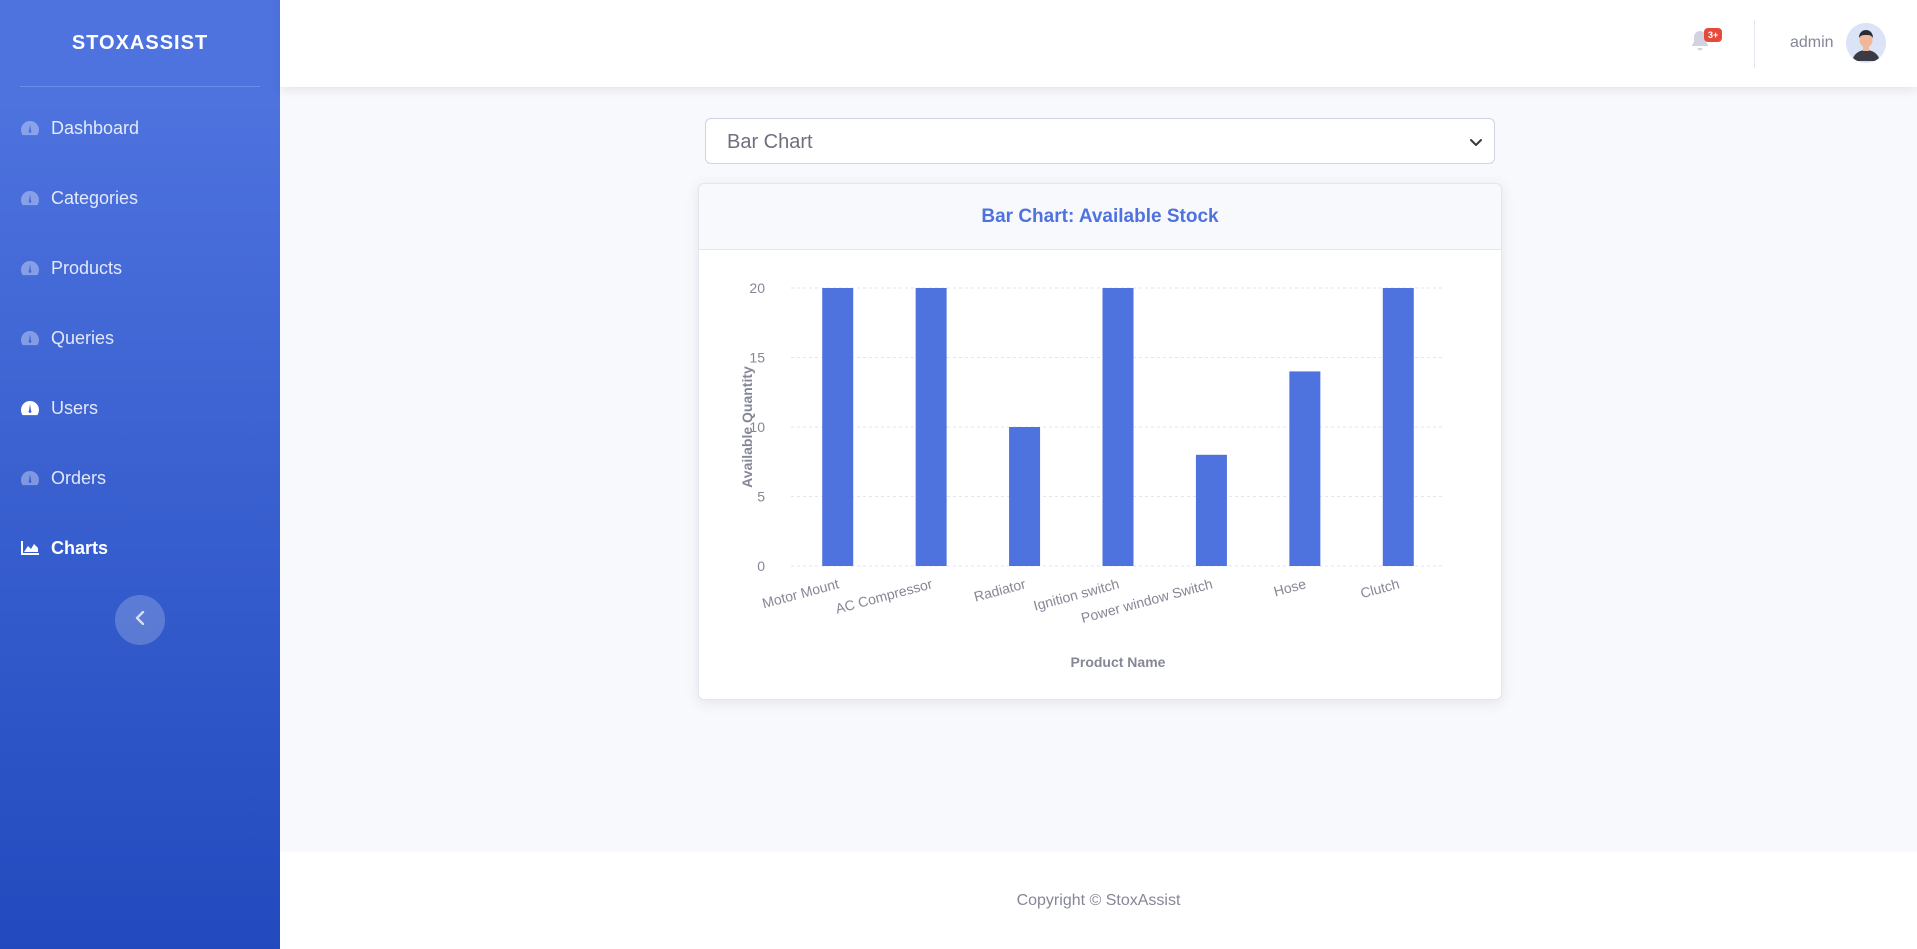 The image size is (1917, 949). What do you see at coordinates (1100, 141) in the screenshot?
I see `chart-type-select: Bar Chart` at bounding box center [1100, 141].